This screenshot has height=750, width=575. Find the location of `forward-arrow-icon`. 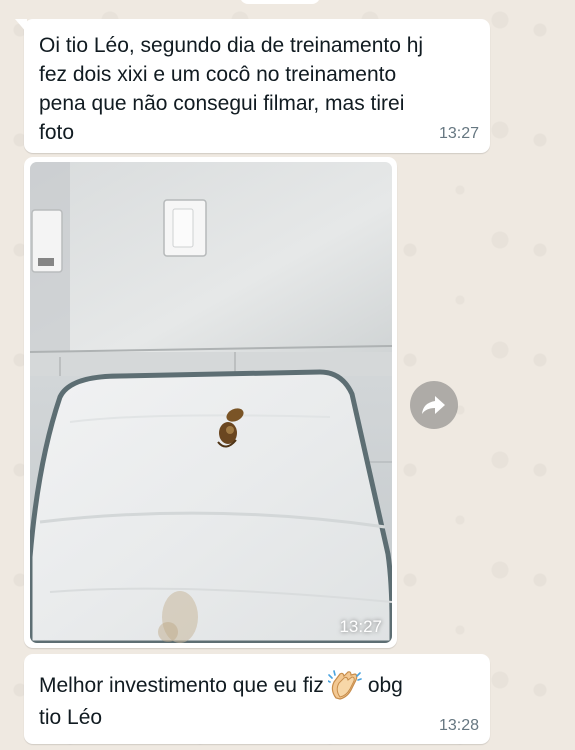

forward-arrow-icon is located at coordinates (433, 405).